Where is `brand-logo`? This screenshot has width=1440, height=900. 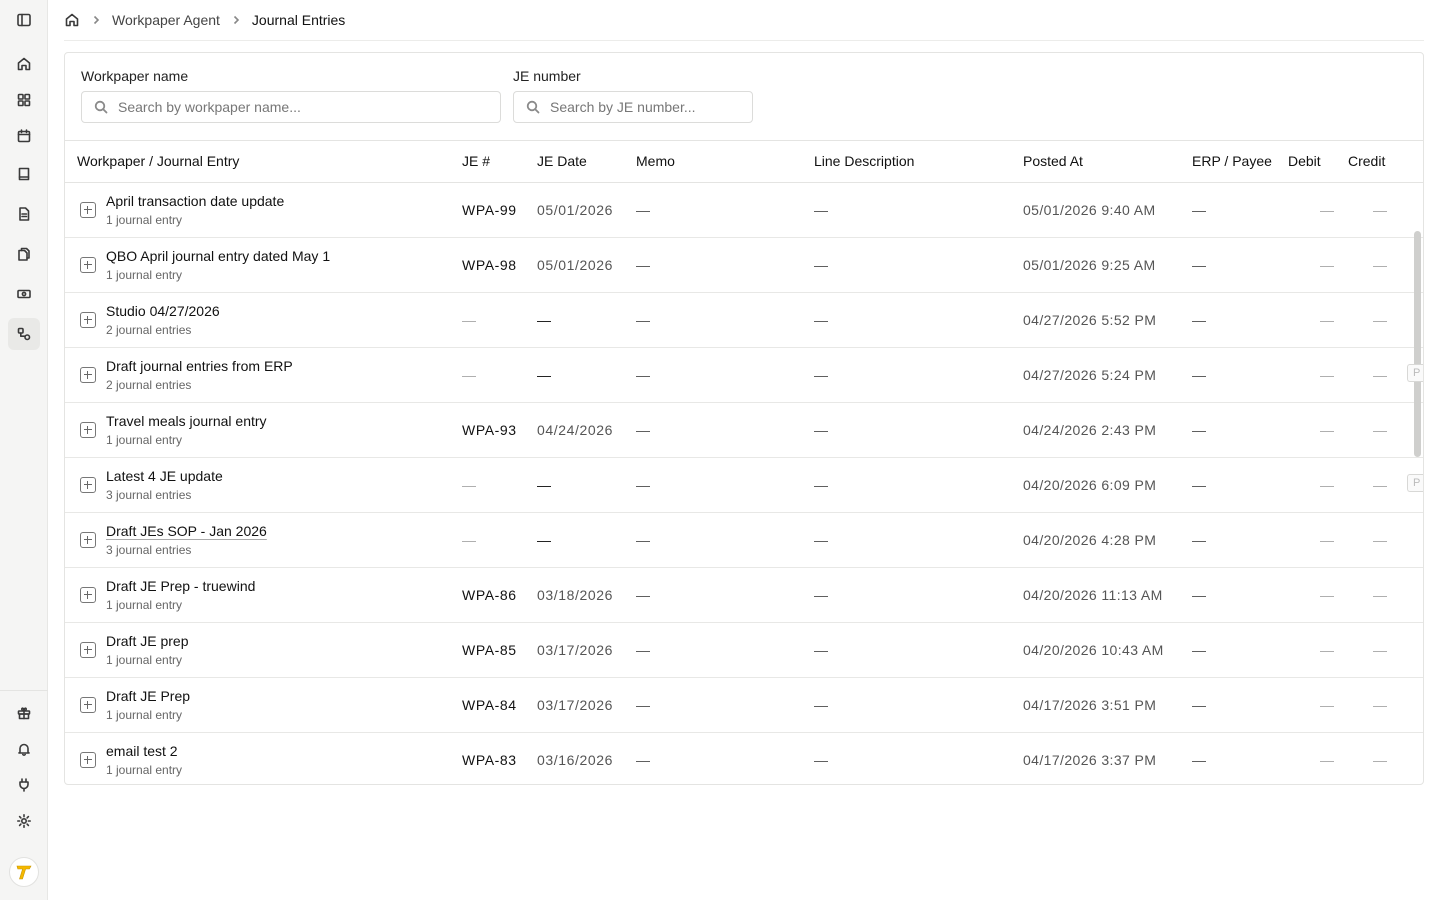 brand-logo is located at coordinates (24, 872).